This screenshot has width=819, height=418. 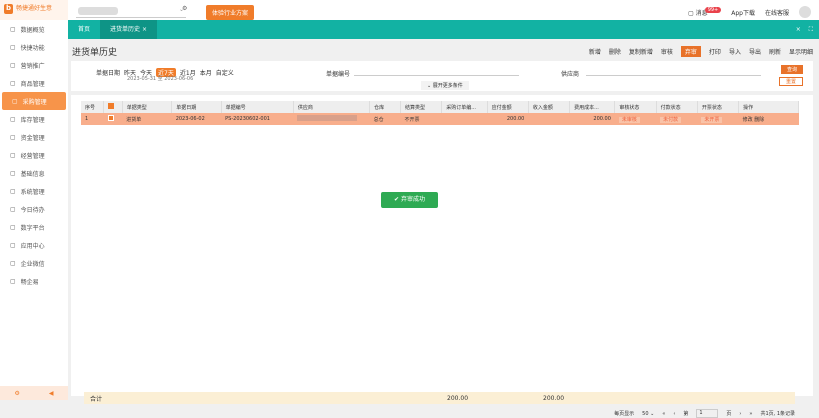 I want to click on sidebar-item: ▢ 系统管理, so click(x=34, y=191).